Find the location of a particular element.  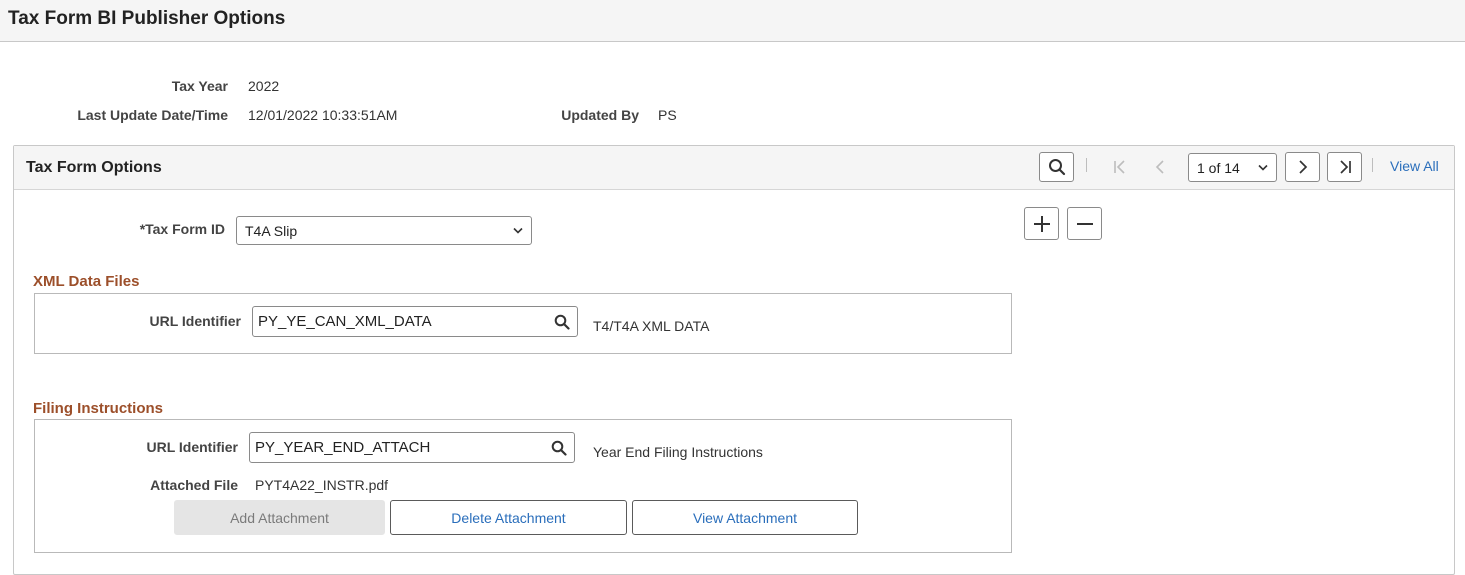

previous-icon is located at coordinates (1159, 167).